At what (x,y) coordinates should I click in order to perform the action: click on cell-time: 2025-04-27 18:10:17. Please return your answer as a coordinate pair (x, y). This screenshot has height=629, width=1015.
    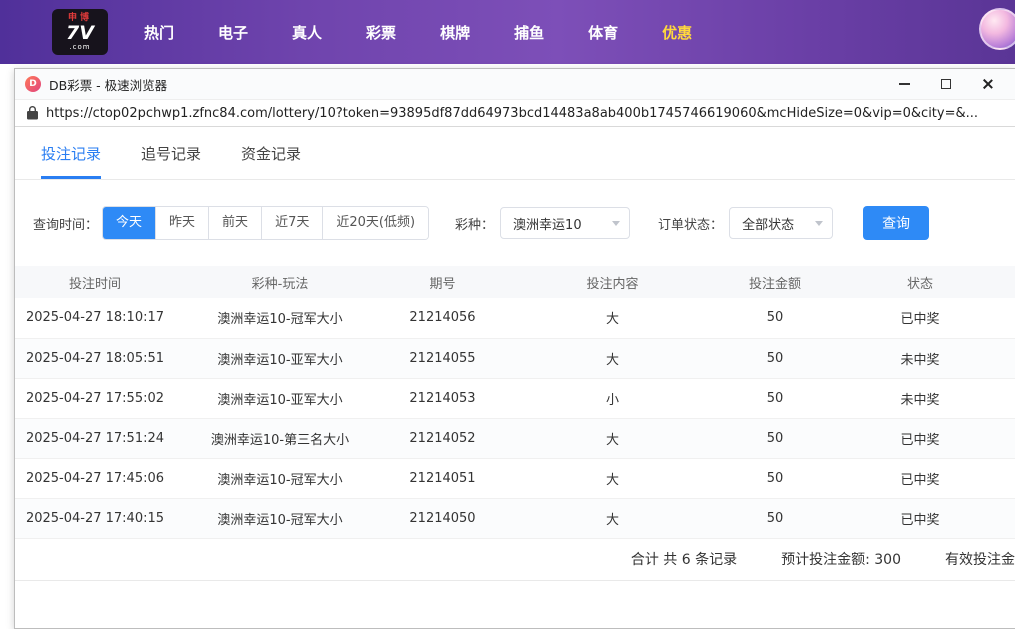
    Looking at the image, I should click on (95, 318).